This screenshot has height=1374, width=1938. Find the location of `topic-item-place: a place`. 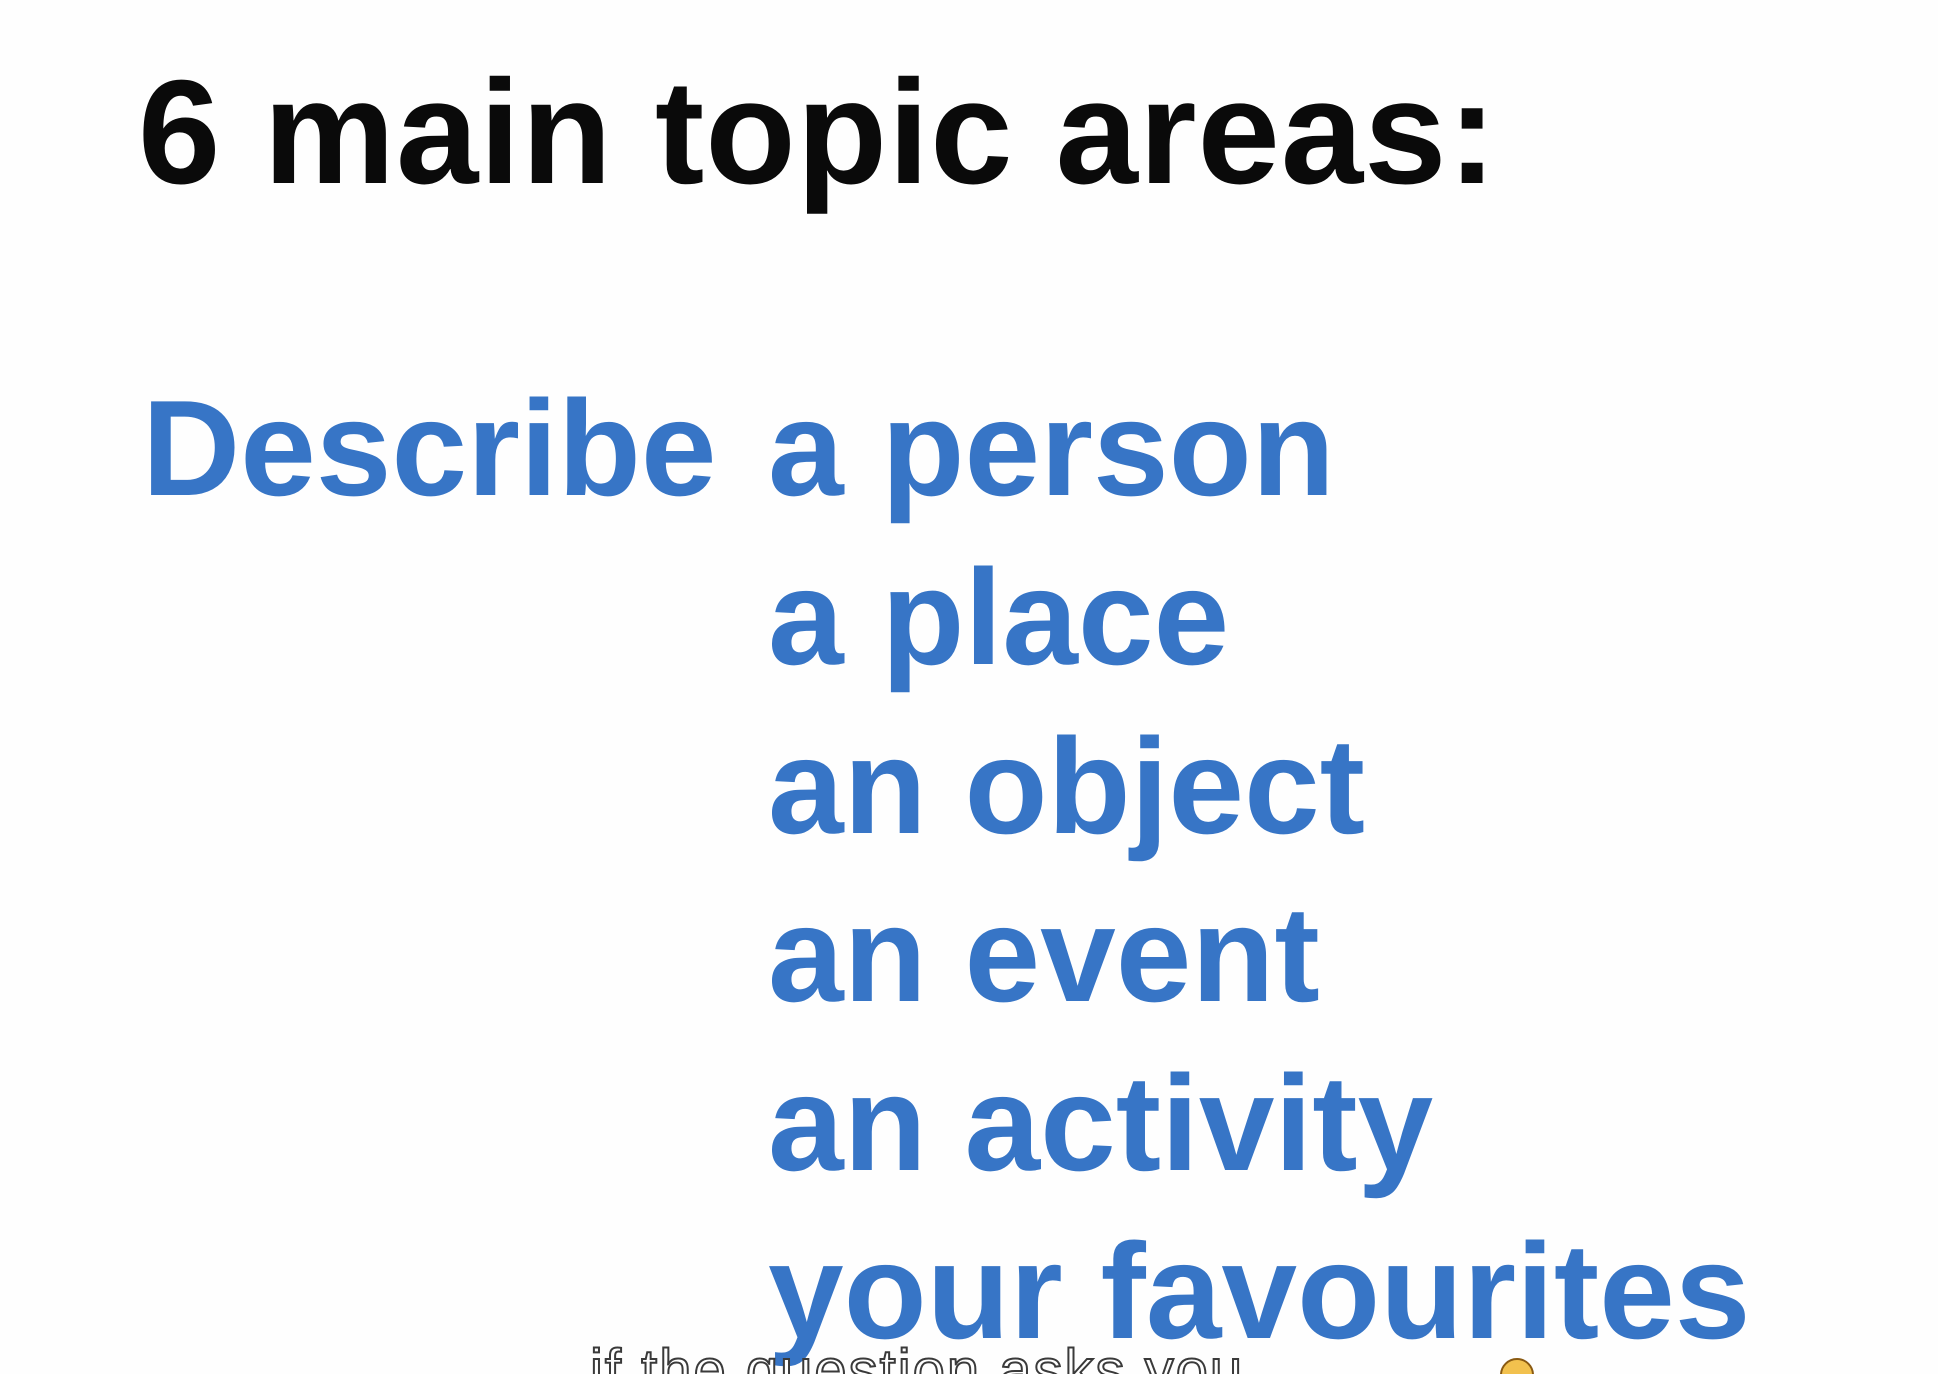

topic-item-place: a place is located at coordinates (999, 617).